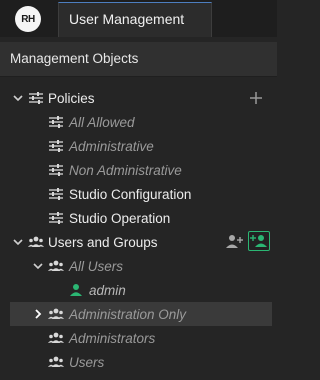  I want to click on add-user-icon, so click(234, 241).